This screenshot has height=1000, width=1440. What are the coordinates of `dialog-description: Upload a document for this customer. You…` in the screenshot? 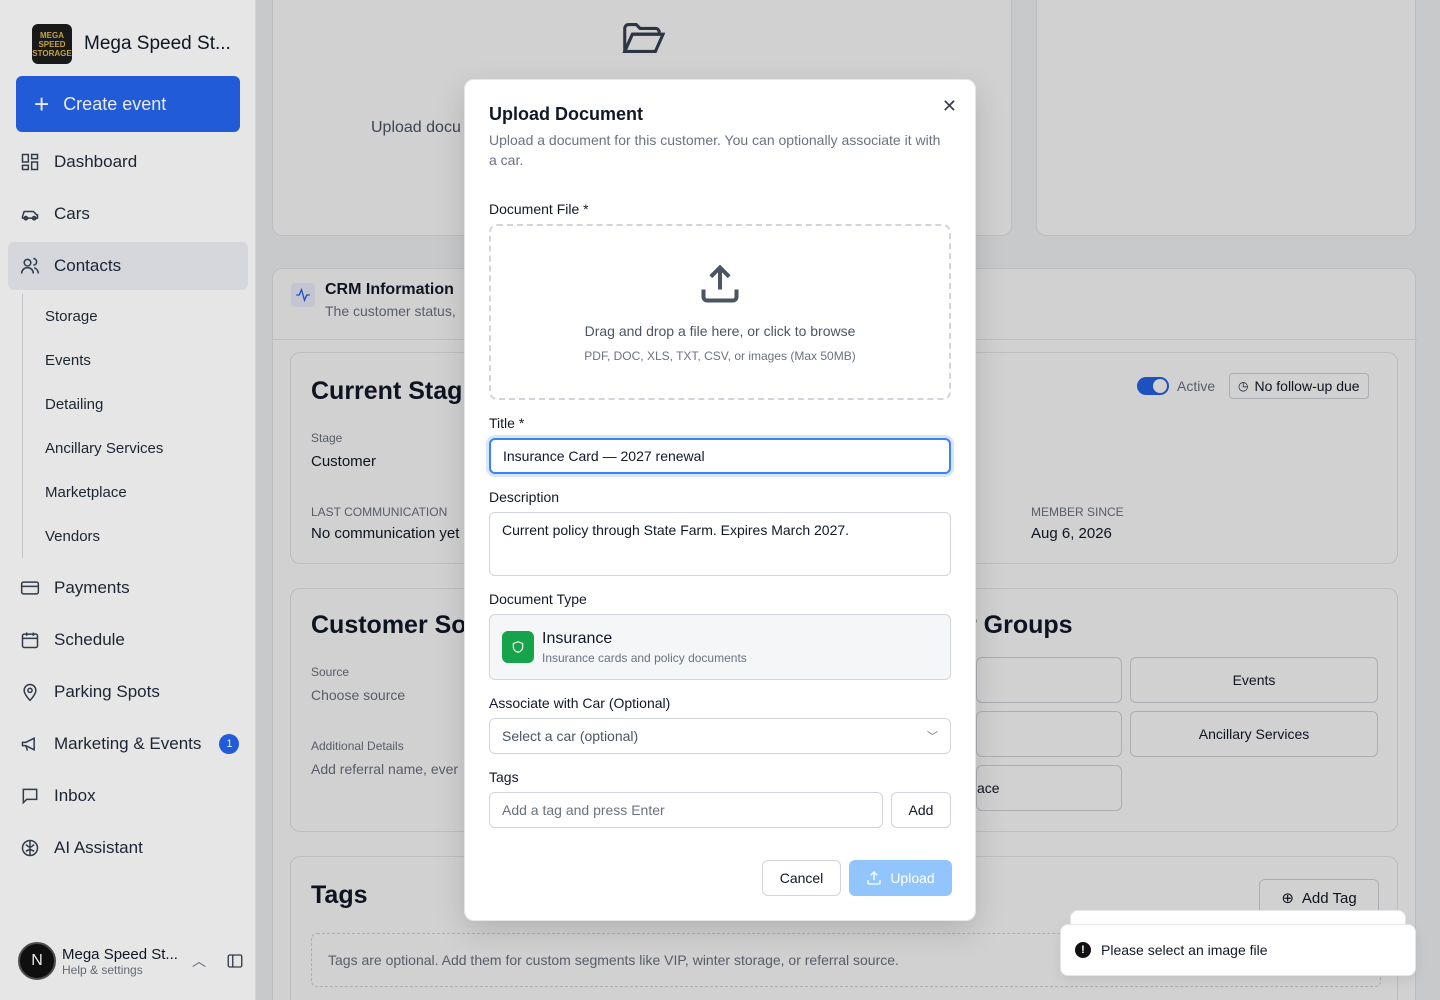 It's located at (715, 150).